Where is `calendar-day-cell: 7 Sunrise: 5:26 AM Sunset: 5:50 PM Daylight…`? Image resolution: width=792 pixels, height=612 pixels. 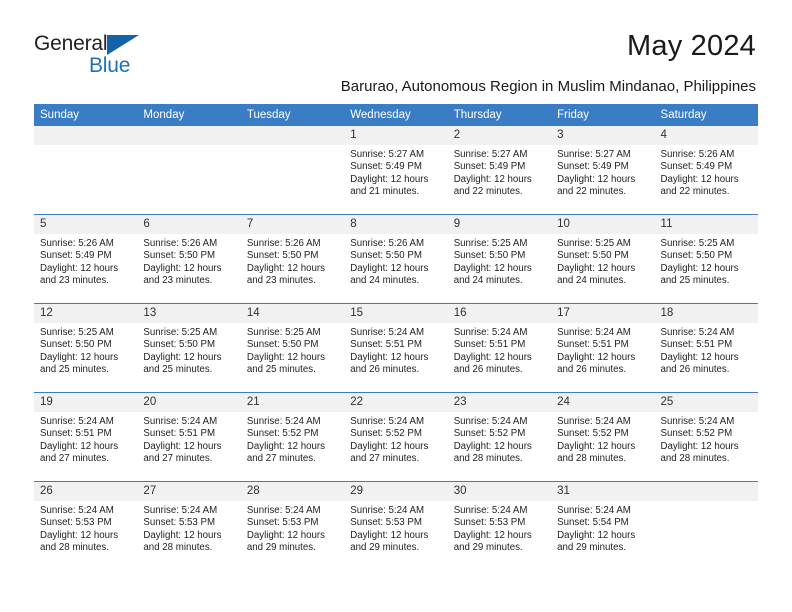 calendar-day-cell: 7 Sunrise: 5:26 AM Sunset: 5:50 PM Daylight… is located at coordinates (292, 259).